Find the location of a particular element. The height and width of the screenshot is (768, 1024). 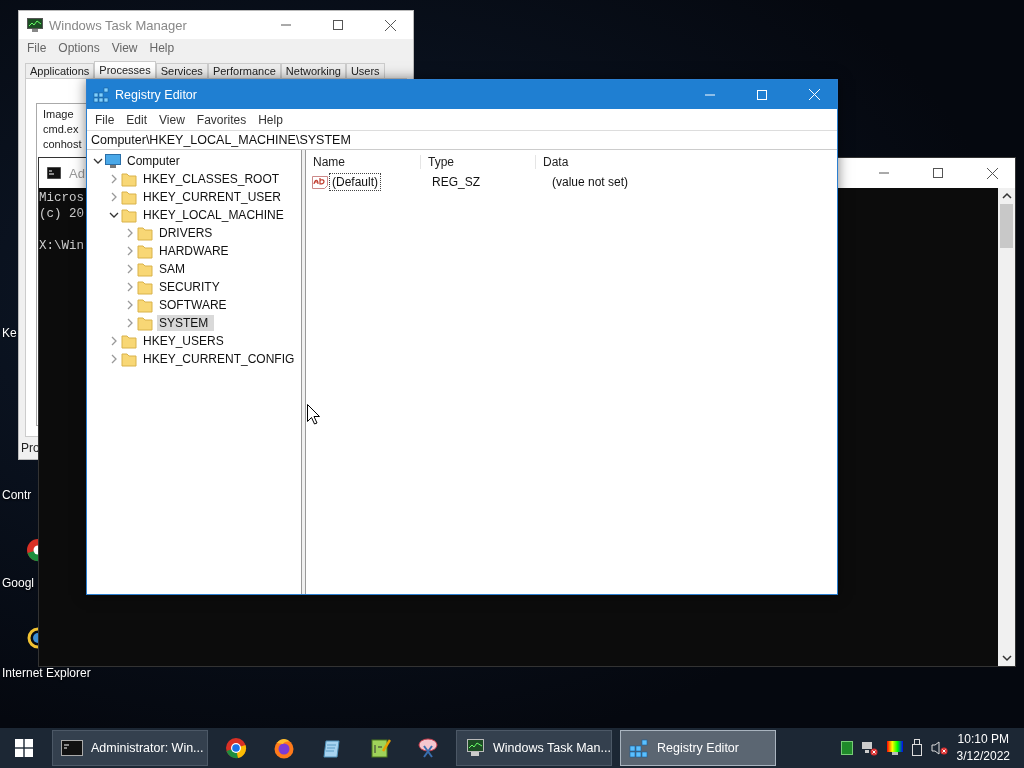

window-title: Windows Task Manager is located at coordinates (118, 25).